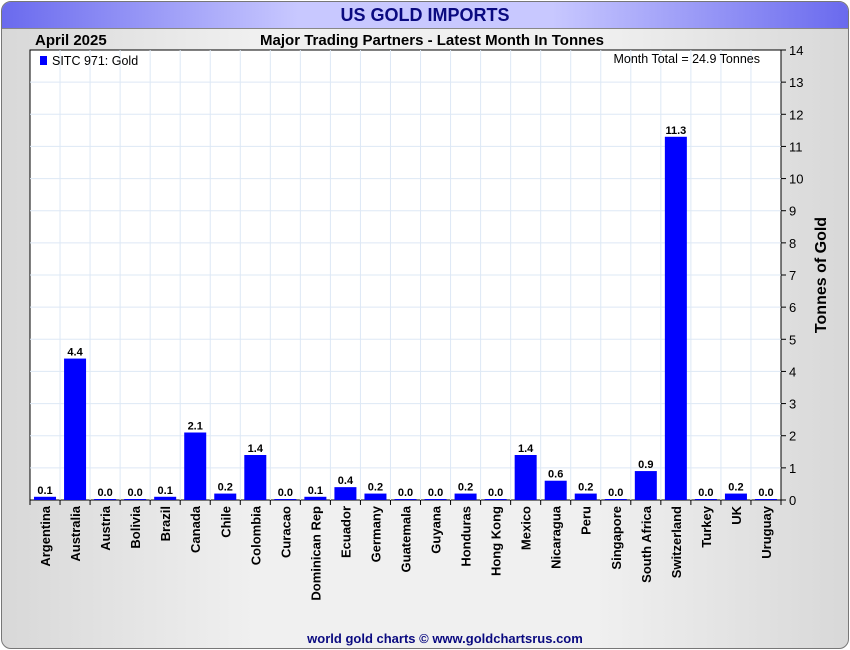 Image resolution: width=850 pixels, height=650 pixels. Describe the element at coordinates (406, 538) in the screenshot. I see `x-tick-label: Guatemala` at that location.